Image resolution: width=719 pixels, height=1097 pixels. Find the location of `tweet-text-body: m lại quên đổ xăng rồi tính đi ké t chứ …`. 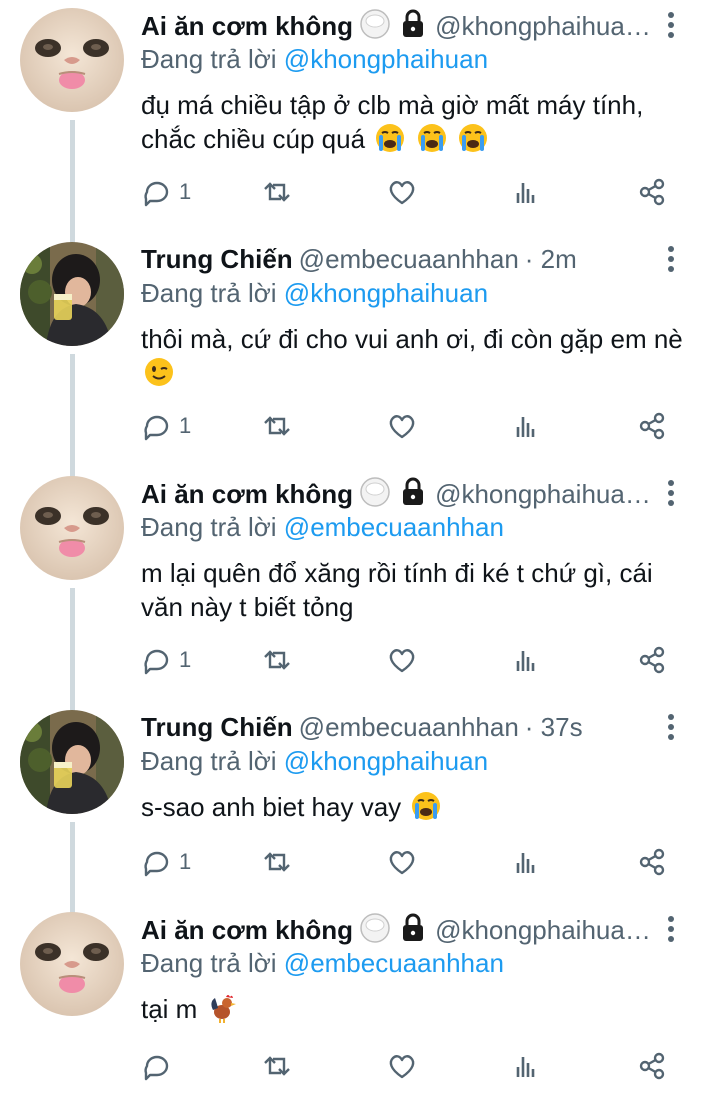

tweet-text-body: m lại quên đổ xăng rồi tính đi ké t chứ … is located at coordinates (397, 590).